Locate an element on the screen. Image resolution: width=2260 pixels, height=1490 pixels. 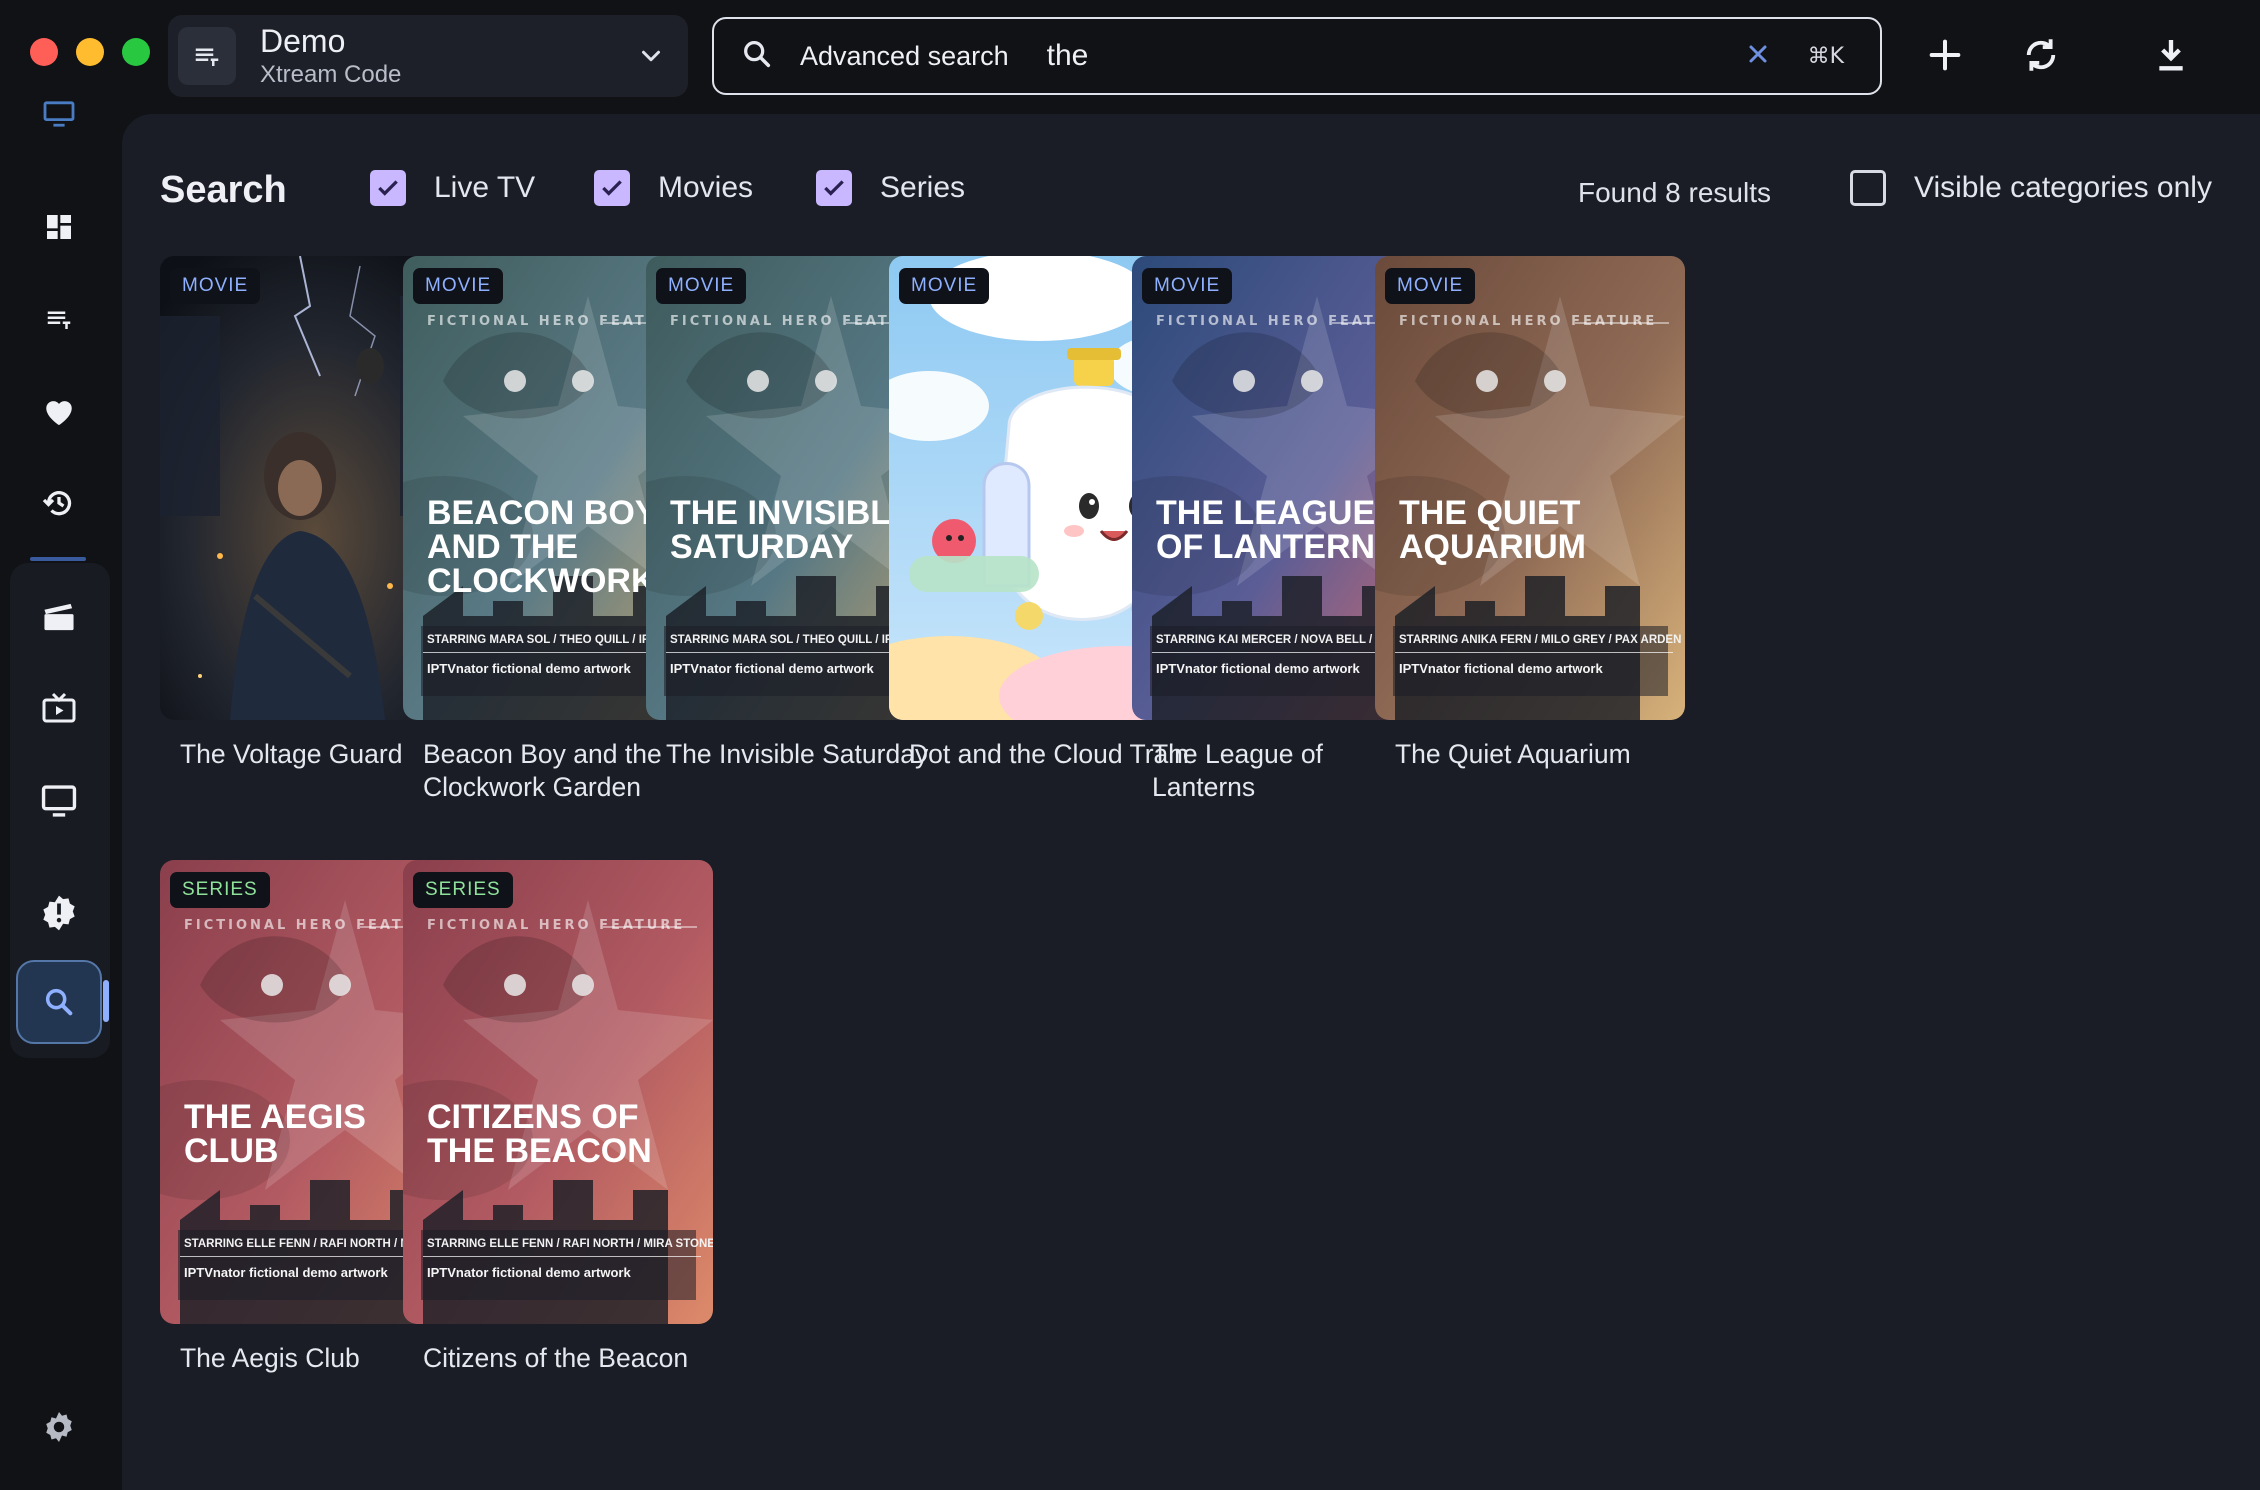
window-controls is located at coordinates (90, 52).